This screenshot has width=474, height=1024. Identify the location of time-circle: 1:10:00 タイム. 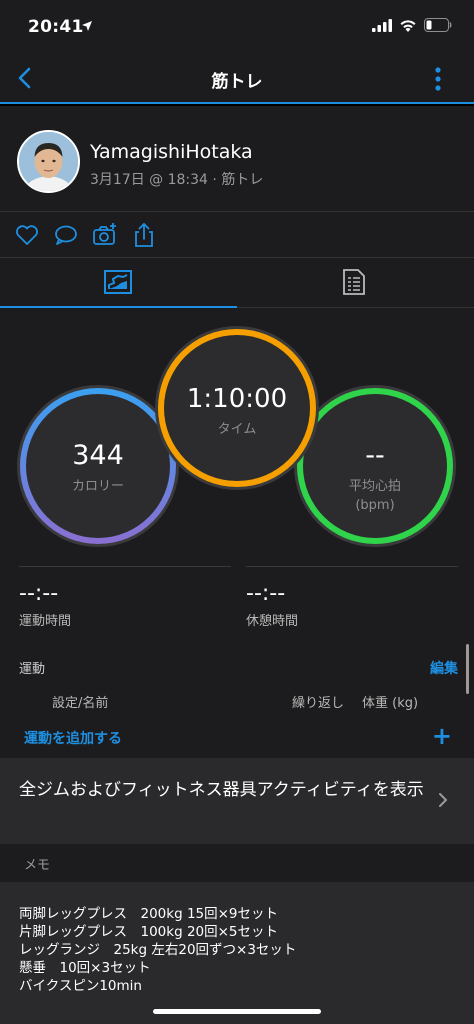
(237, 408).